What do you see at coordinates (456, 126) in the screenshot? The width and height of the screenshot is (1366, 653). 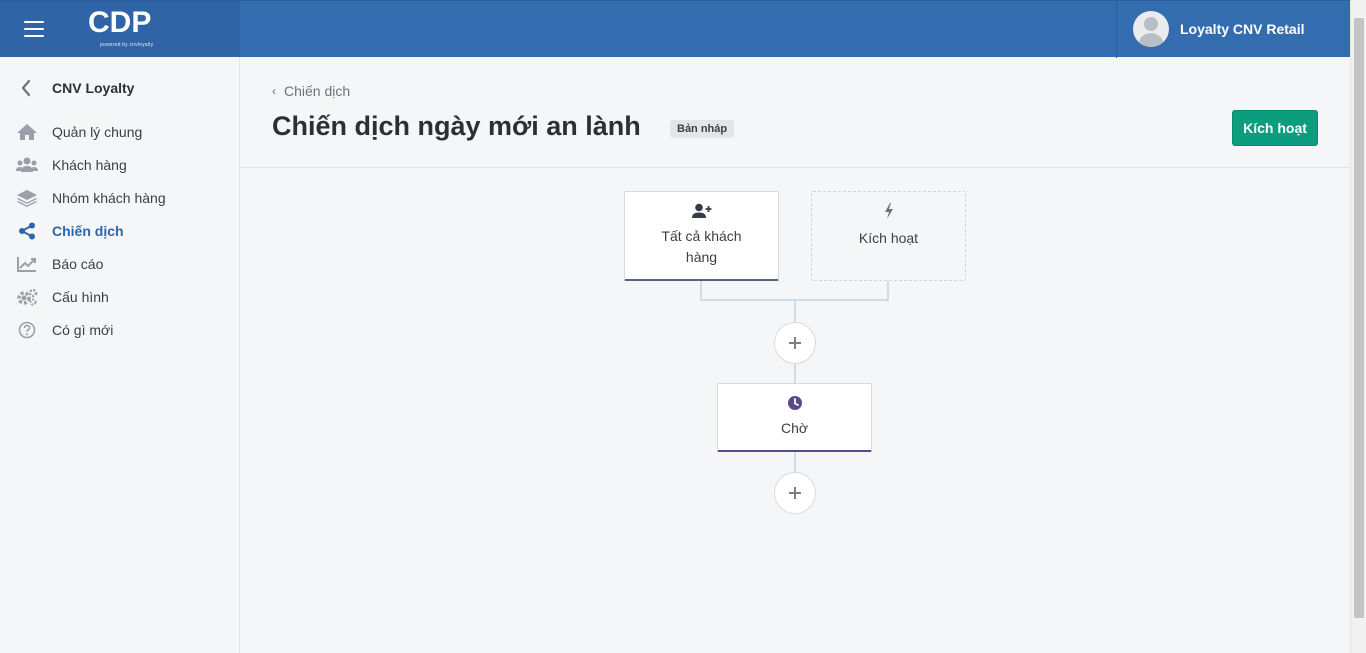 I see `page-title: Chiến dịch ngày mới an lành` at bounding box center [456, 126].